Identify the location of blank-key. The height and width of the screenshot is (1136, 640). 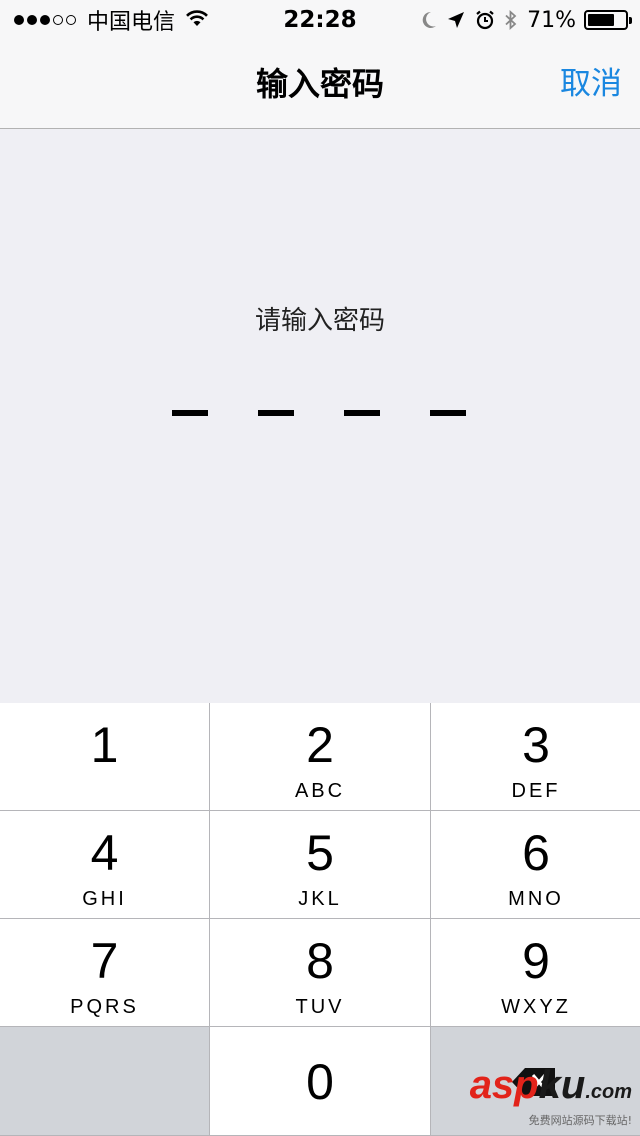
(104, 1081).